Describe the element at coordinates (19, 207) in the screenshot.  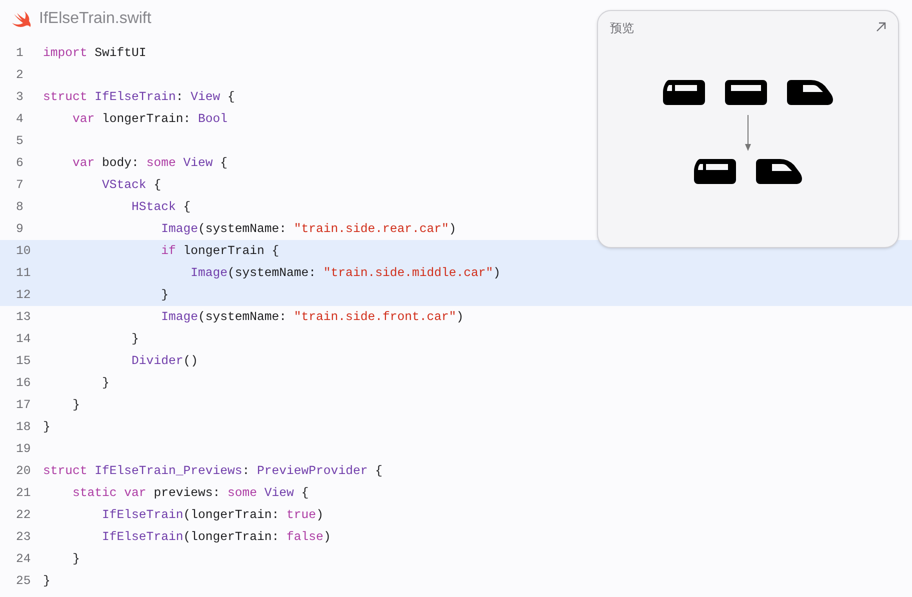
I see `line-number: 8` at that location.